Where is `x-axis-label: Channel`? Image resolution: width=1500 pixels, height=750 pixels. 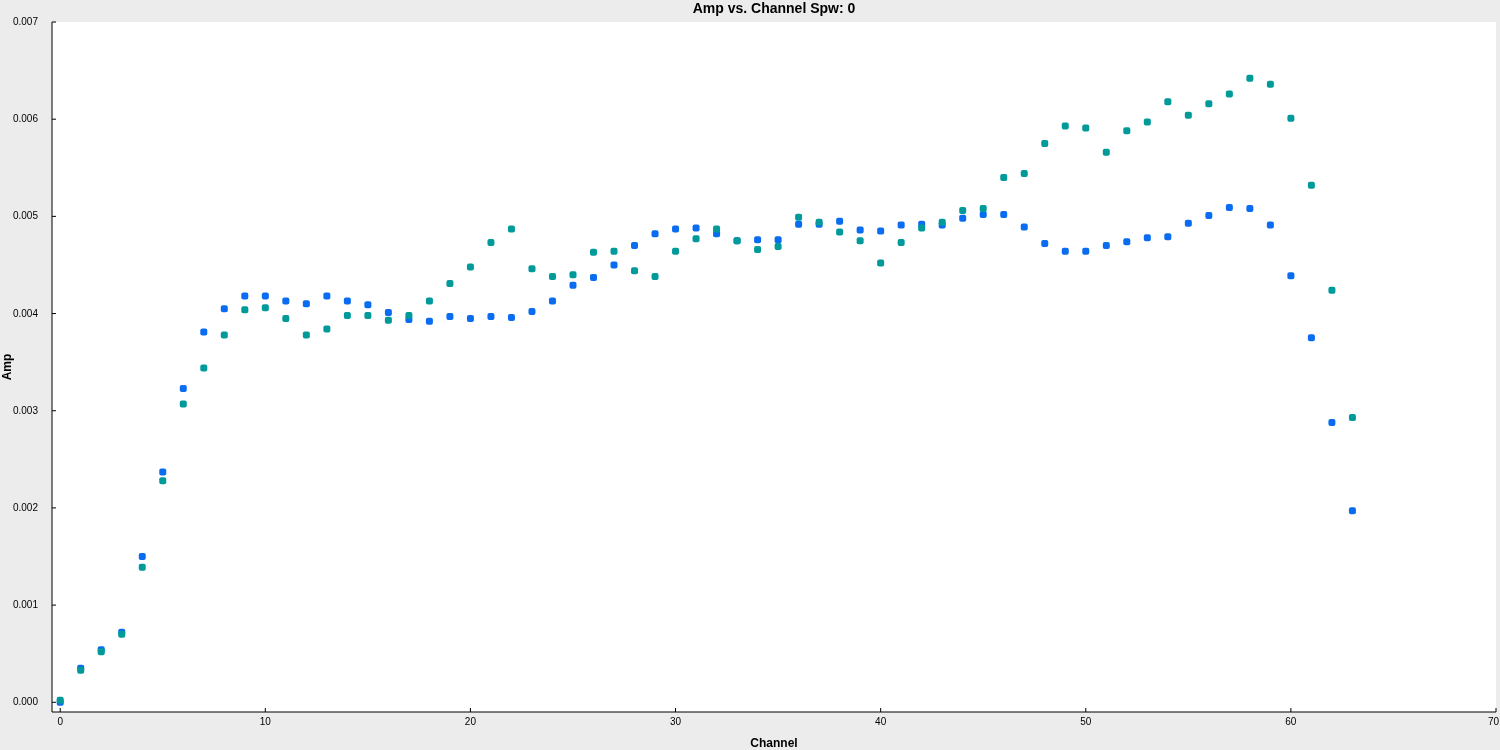
x-axis-label: Channel is located at coordinates (774, 743).